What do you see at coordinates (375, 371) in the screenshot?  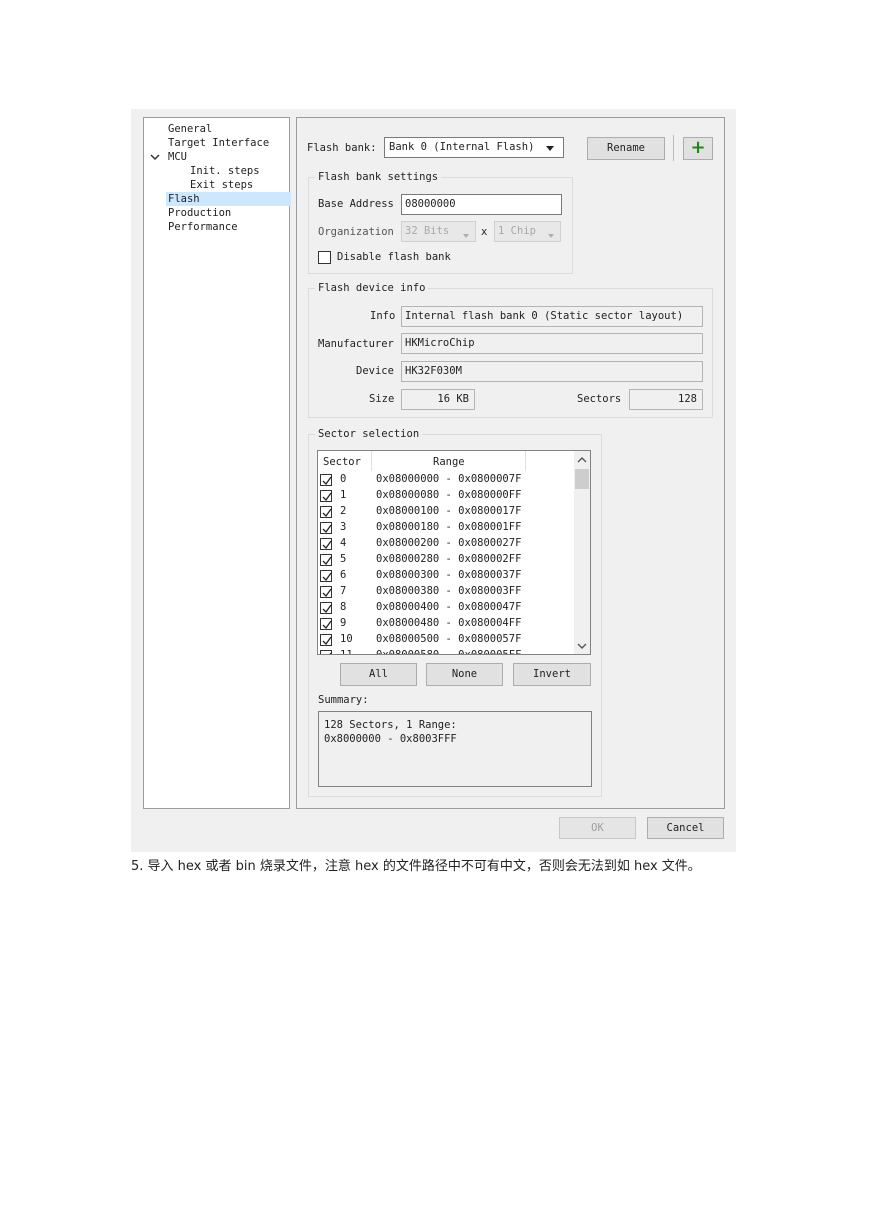 I see `device-label: Device` at bounding box center [375, 371].